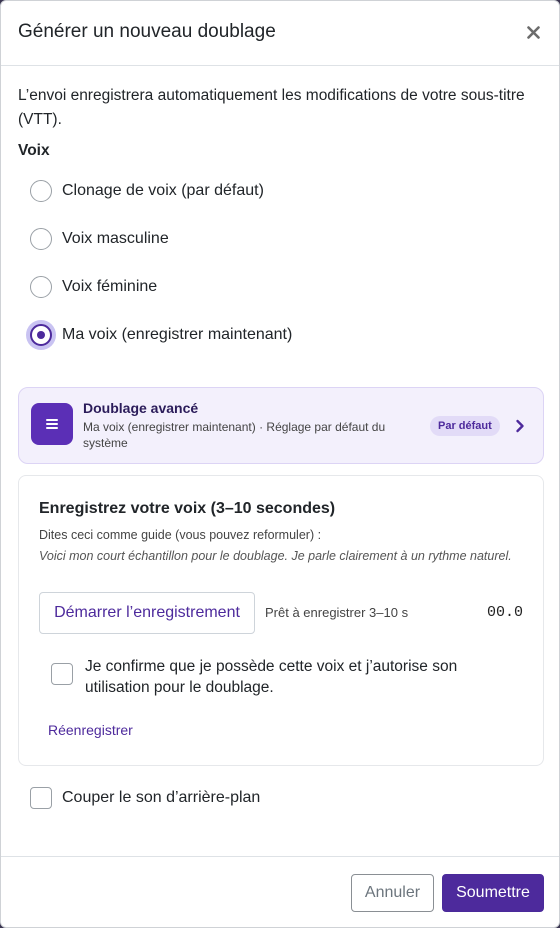 The width and height of the screenshot is (560, 928). What do you see at coordinates (34, 150) in the screenshot?
I see `voice-section-label: Voix` at bounding box center [34, 150].